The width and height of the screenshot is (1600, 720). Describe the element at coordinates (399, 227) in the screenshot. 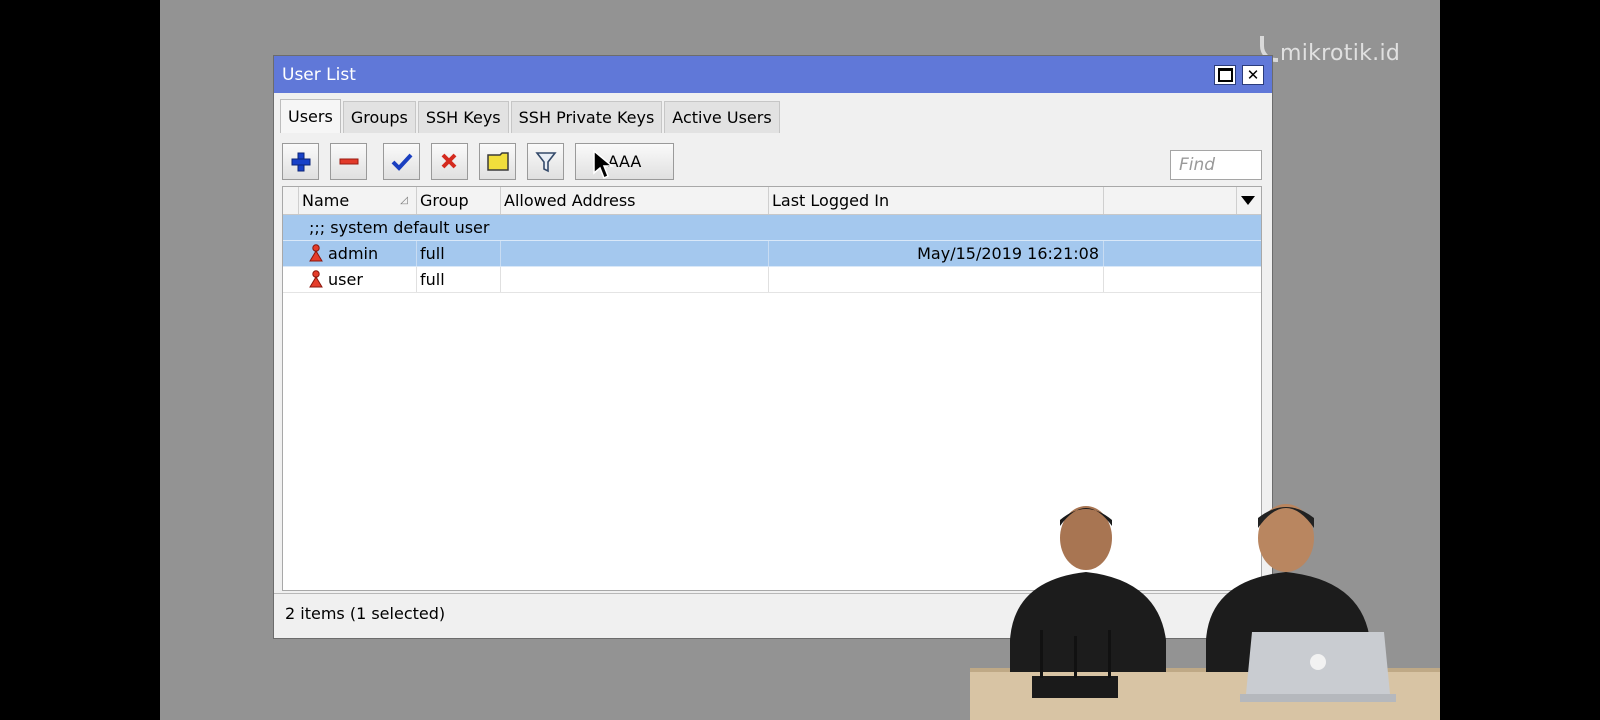

I see `comment-text: ;;; system default user` at that location.